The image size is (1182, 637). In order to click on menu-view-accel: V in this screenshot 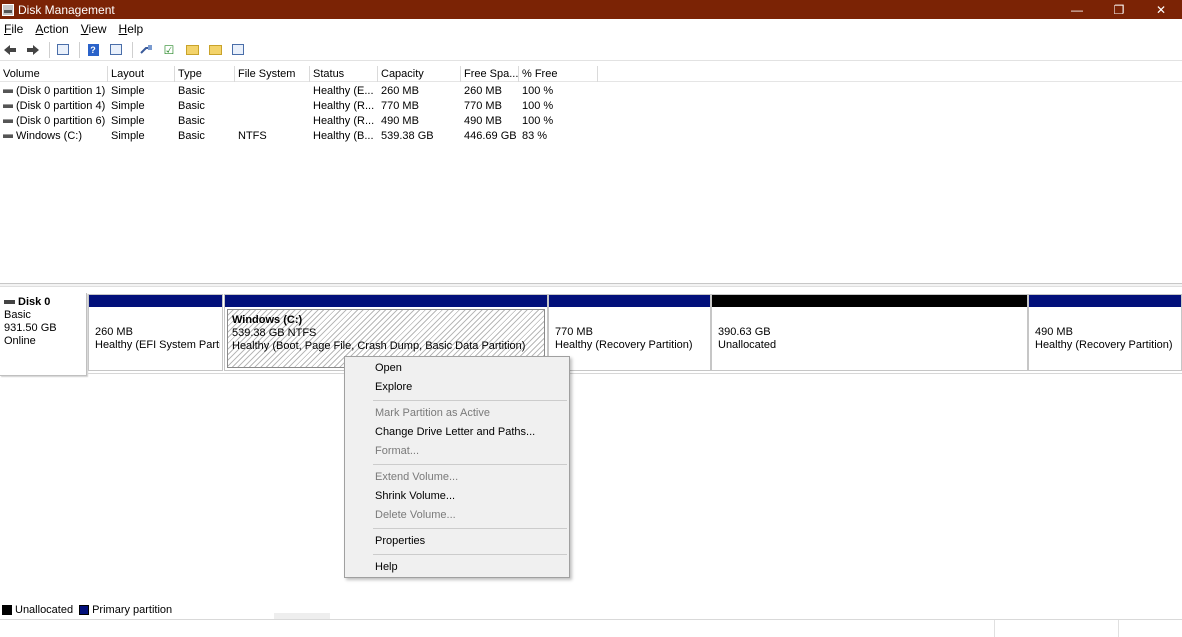, I will do `click(84, 29)`.